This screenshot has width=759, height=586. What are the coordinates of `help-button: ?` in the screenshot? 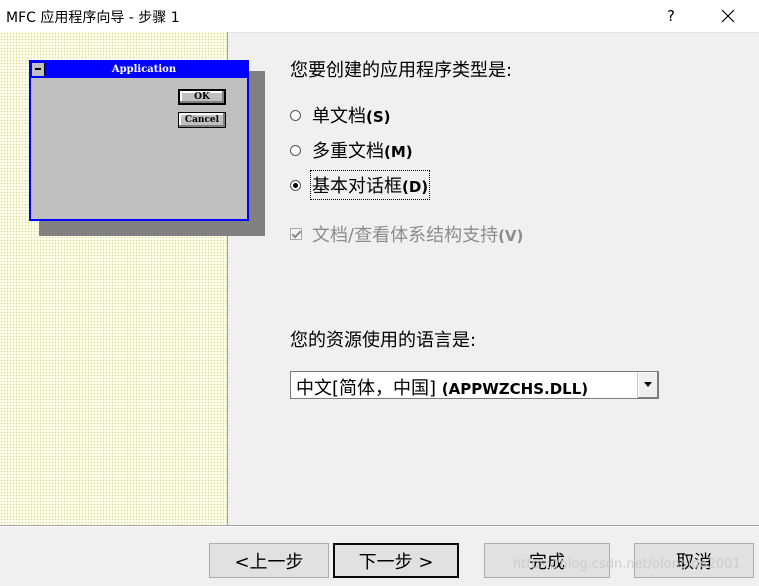 It's located at (671, 16).